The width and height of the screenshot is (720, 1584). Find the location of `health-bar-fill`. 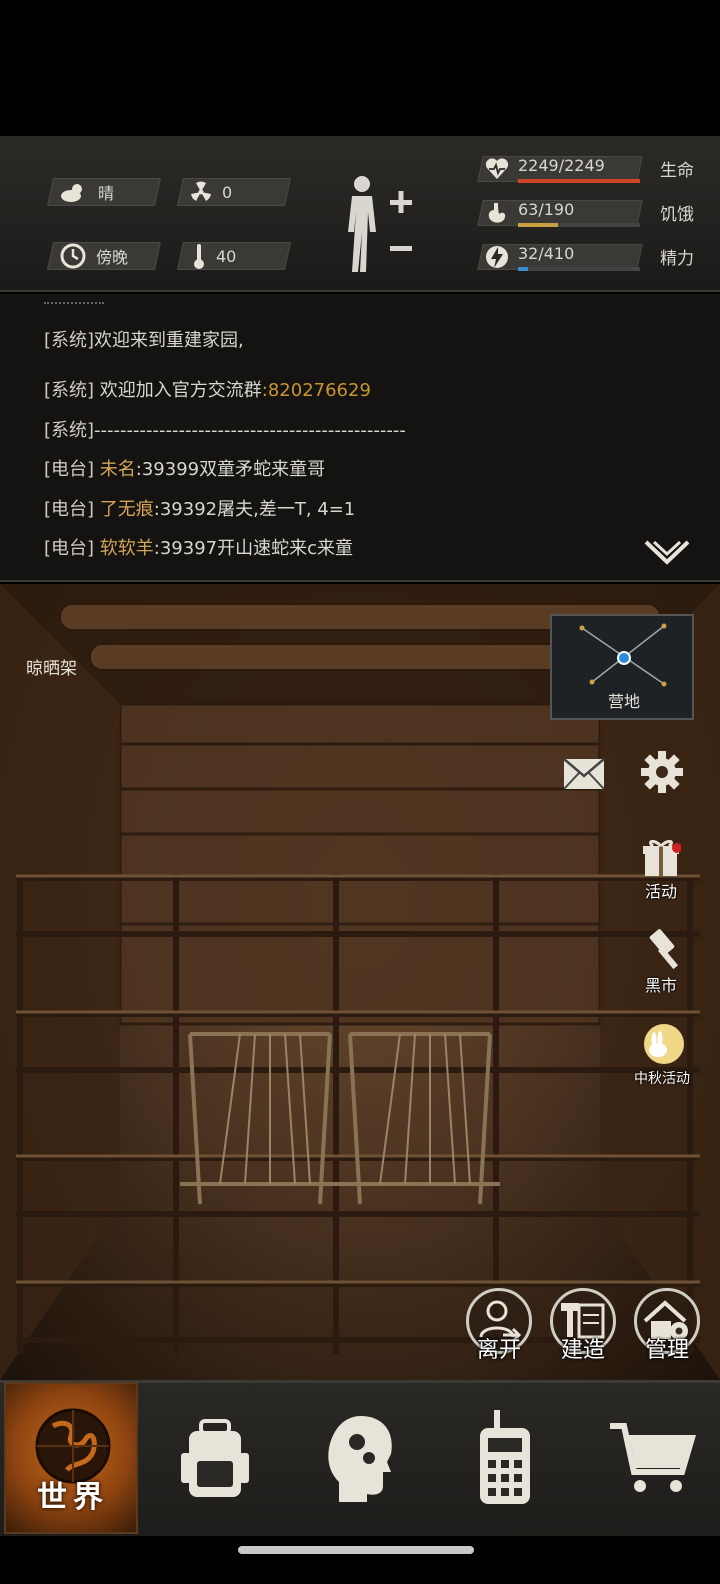

health-bar-fill is located at coordinates (579, 181).